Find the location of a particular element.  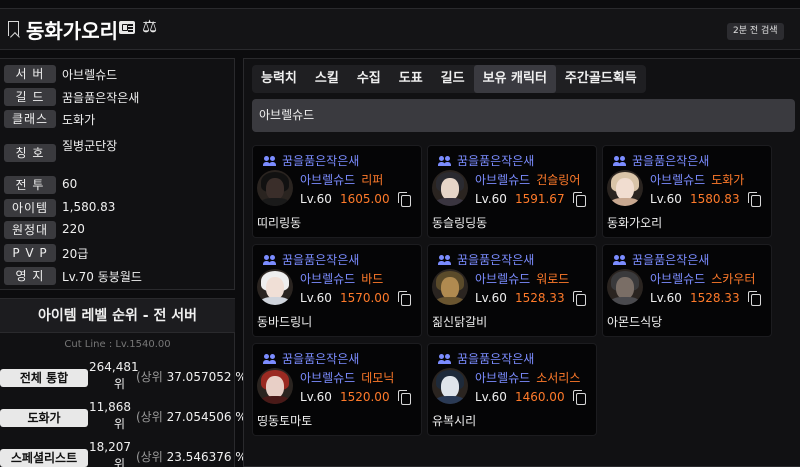

character-card: 꿈을품은작은새 아브렐슈드 소서리스 Lv.60 1460.00 유복시리 is located at coordinates (512, 389).